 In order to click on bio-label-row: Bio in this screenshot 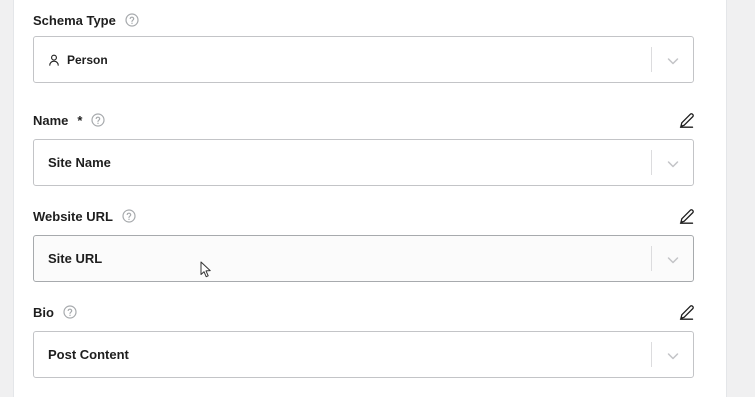, I will do `click(363, 312)`.